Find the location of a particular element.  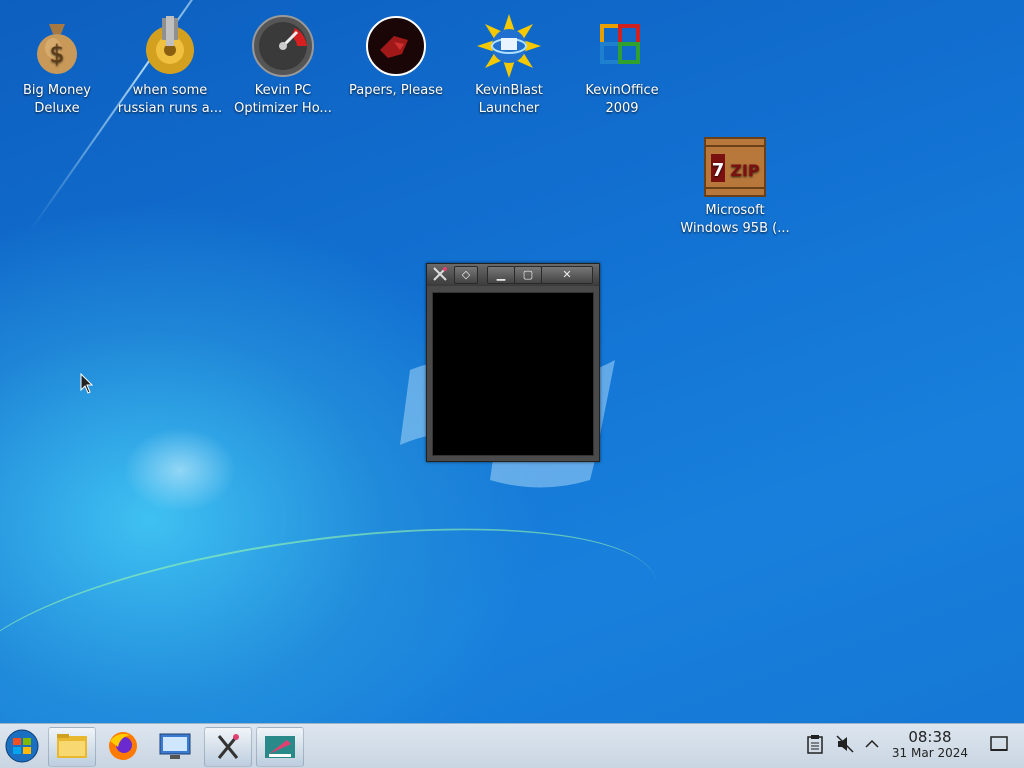

taskbar-x-terminal is located at coordinates (228, 747).